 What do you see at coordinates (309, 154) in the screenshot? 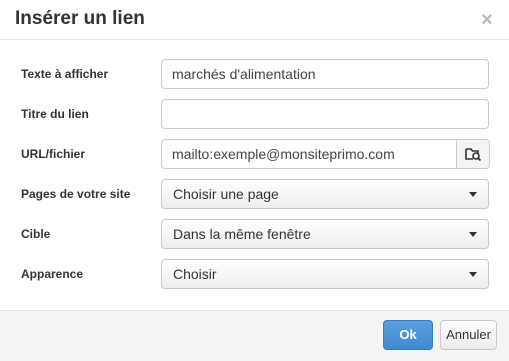
I see `url-input` at bounding box center [309, 154].